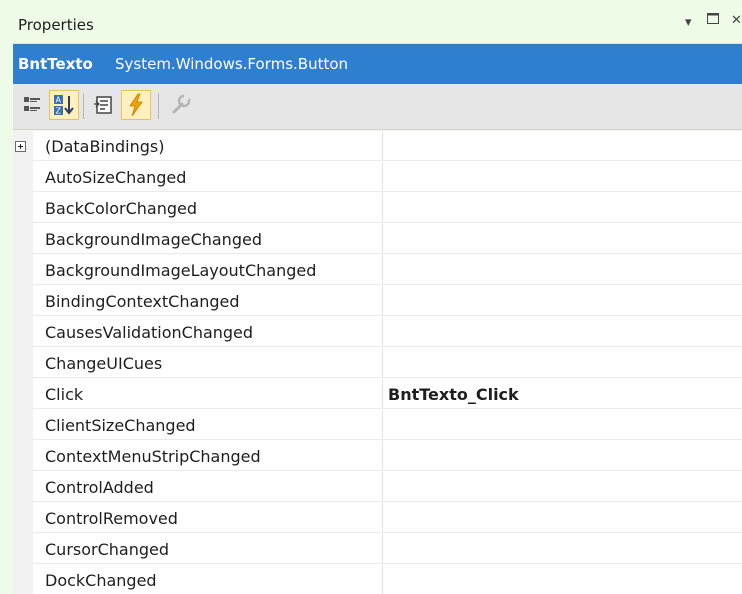 This screenshot has height=594, width=742. I want to click on property-row: (DataBindings), so click(377, 146).